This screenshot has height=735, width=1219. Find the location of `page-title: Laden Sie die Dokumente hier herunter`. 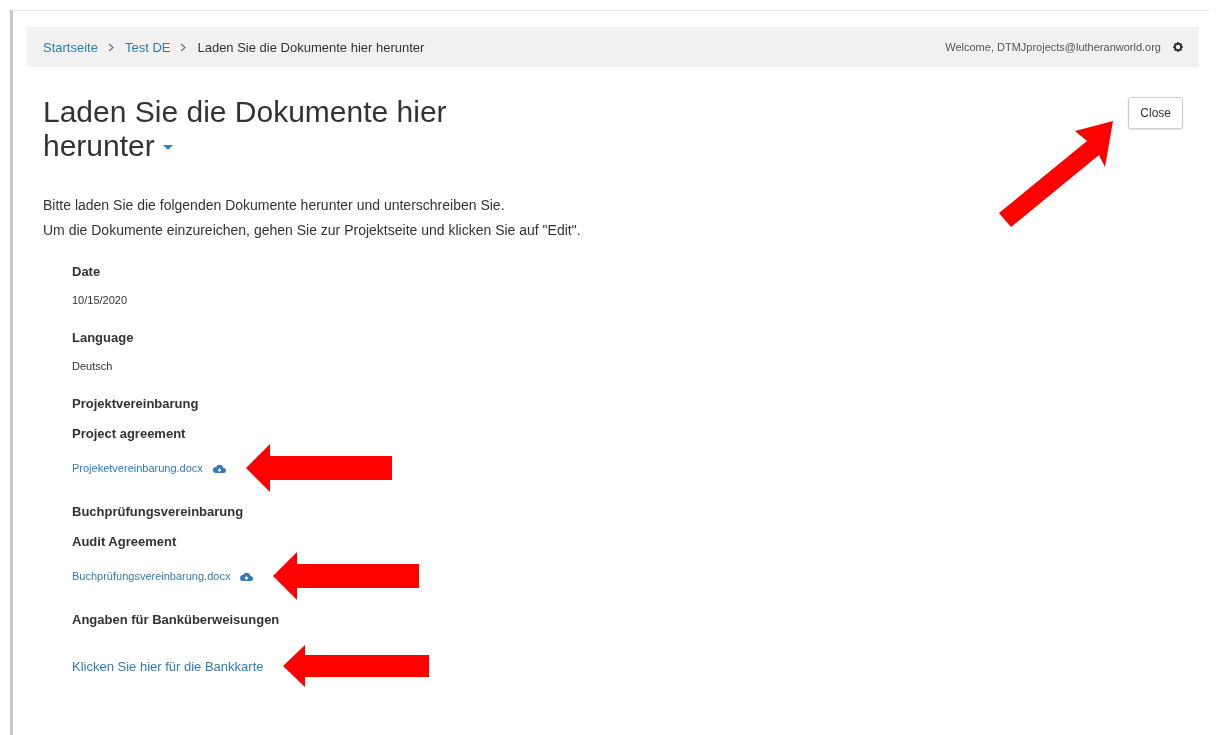

page-title: Laden Sie die Dokumente hier herunter is located at coordinates (245, 129).